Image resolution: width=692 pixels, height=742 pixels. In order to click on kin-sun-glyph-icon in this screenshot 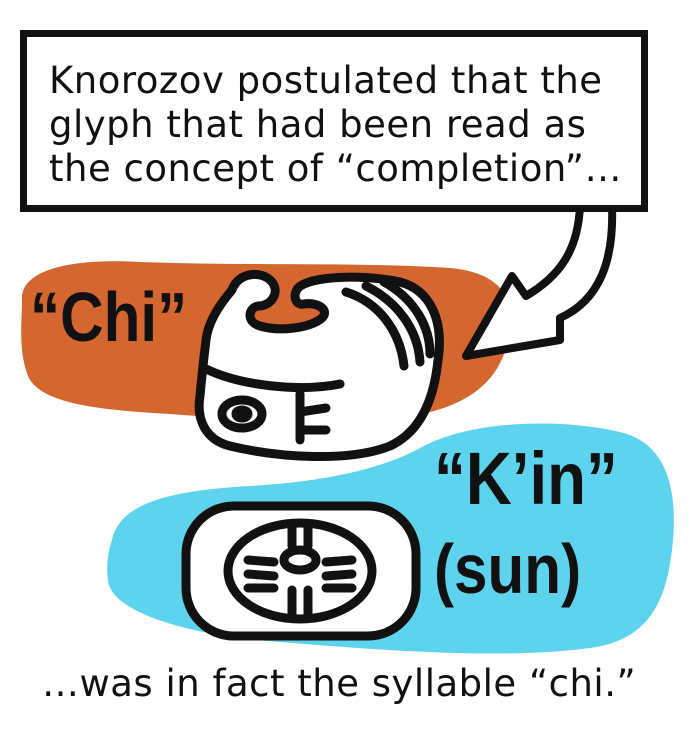, I will do `click(301, 571)`.